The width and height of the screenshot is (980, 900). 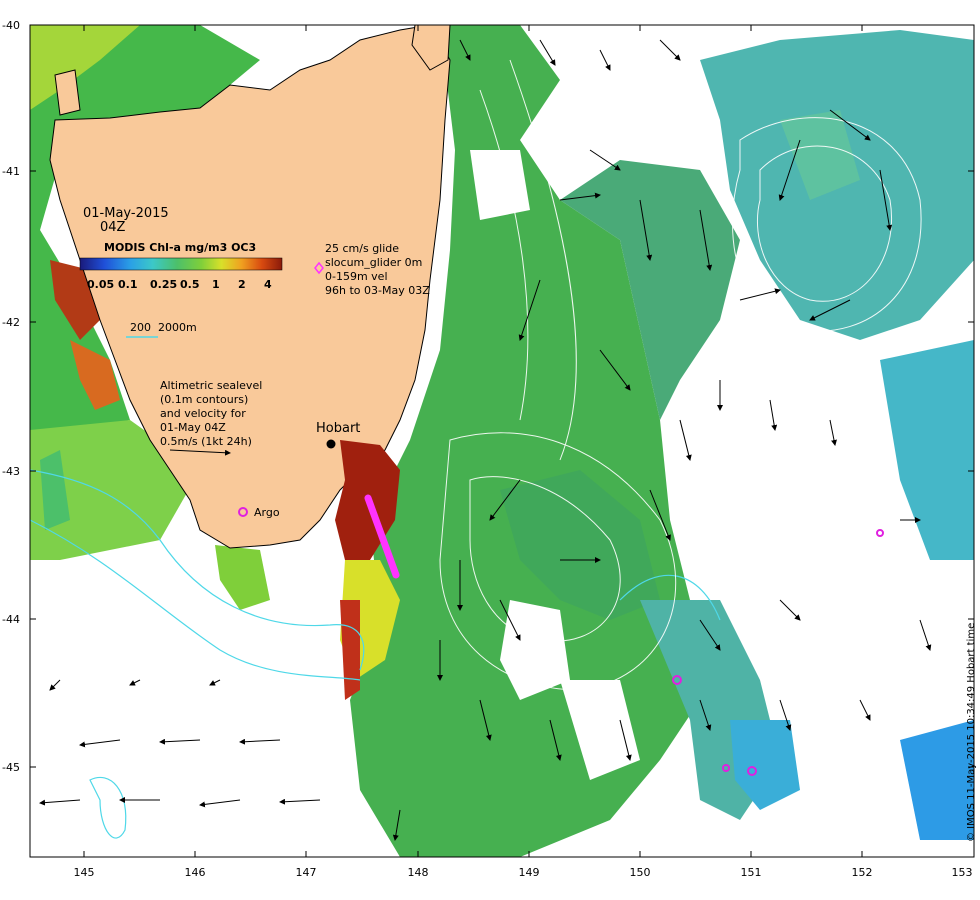 What do you see at coordinates (204, 399) in the screenshot?
I see `altimetry-legend-line: (0.1m contours)` at bounding box center [204, 399].